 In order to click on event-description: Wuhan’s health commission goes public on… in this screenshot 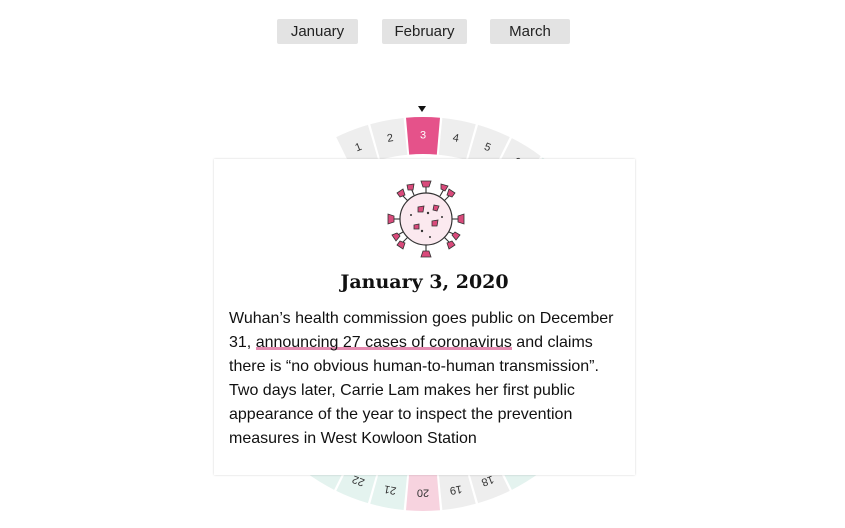, I will do `click(426, 379)`.